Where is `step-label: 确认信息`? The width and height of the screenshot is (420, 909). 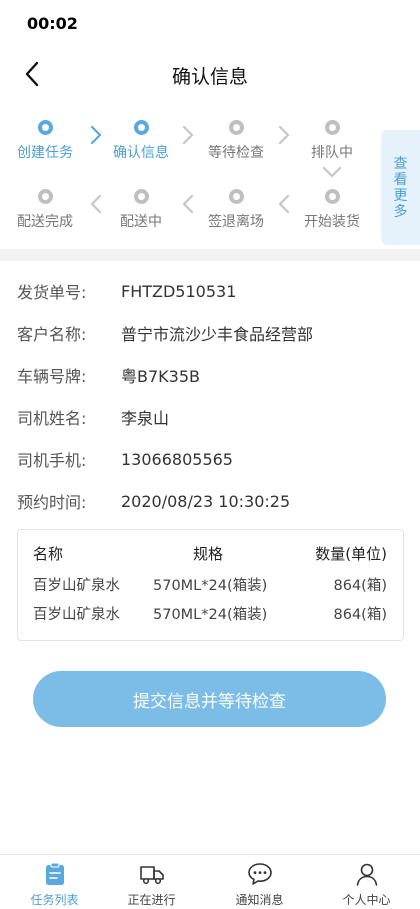 step-label: 确认信息 is located at coordinates (141, 153).